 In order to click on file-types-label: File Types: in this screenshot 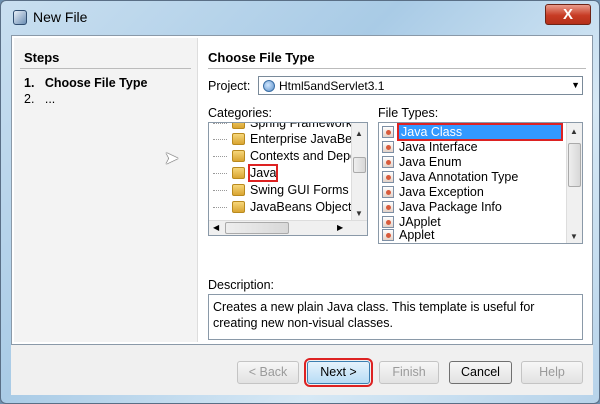, I will do `click(408, 113)`.